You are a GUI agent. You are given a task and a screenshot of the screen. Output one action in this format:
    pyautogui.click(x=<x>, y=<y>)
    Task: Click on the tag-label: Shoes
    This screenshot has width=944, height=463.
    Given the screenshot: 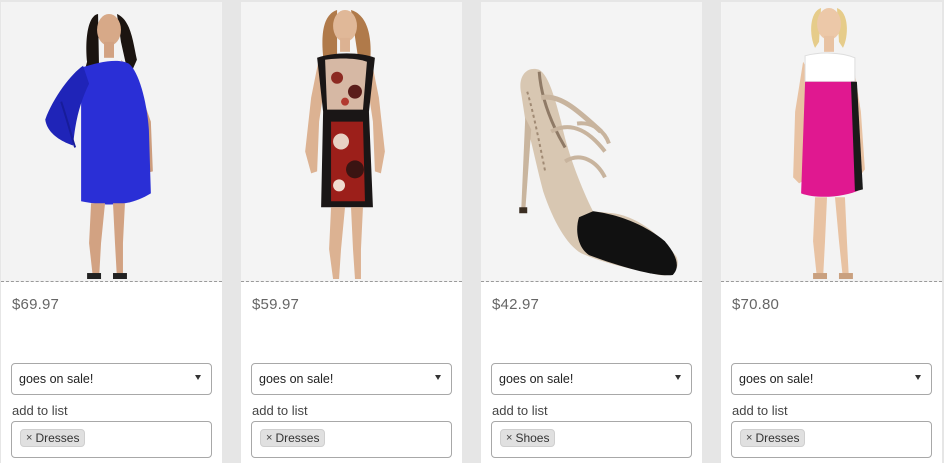 What is the action you would take?
    pyautogui.click(x=532, y=438)
    